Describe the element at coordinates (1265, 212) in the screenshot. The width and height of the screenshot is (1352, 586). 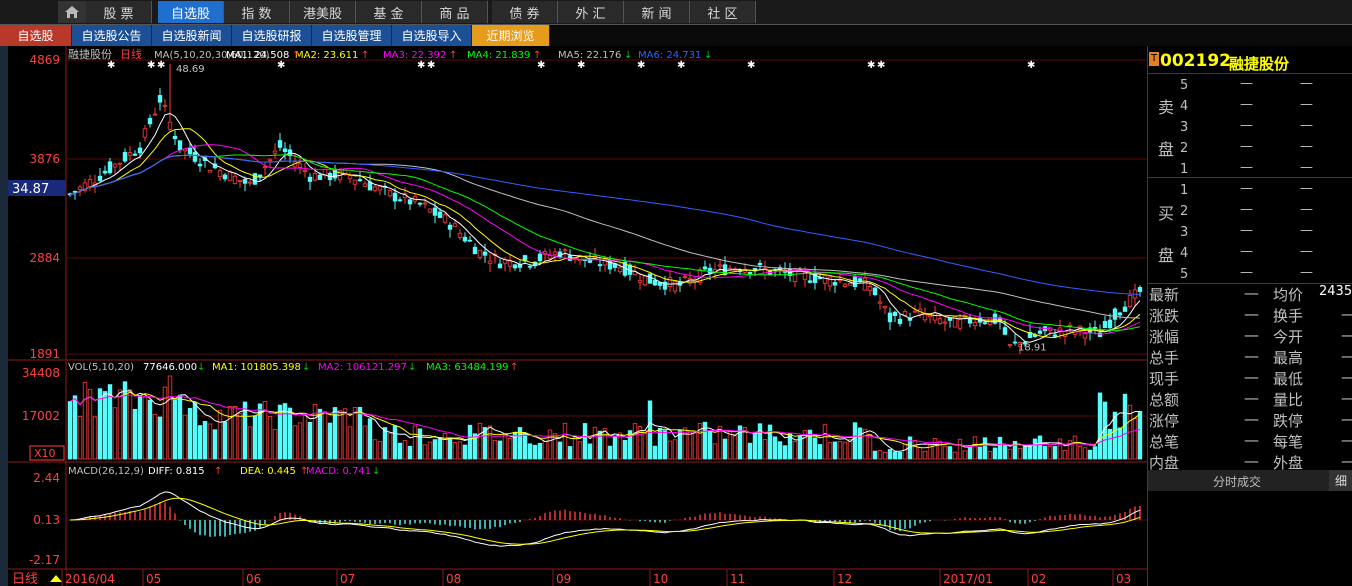
I see `buy-row: 2 — —` at that location.